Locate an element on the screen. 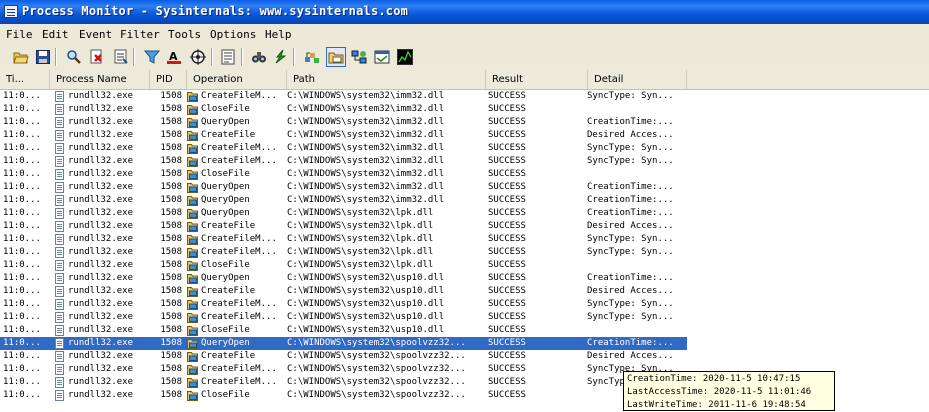 This screenshot has width=929, height=412. cell-path: C:\WINDOWS\system32\lpk.dll is located at coordinates (360, 226).